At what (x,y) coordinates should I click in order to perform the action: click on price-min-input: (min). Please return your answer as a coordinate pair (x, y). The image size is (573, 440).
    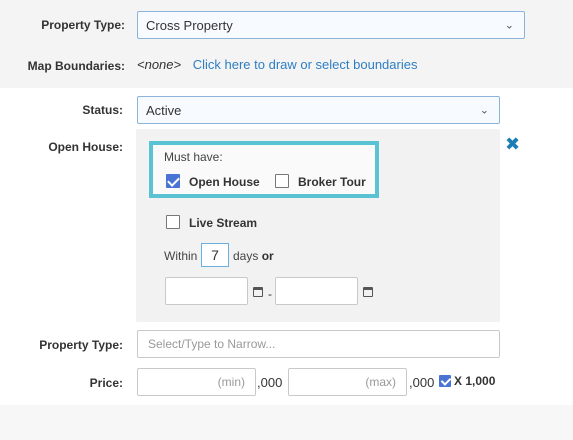
    Looking at the image, I should click on (196, 382).